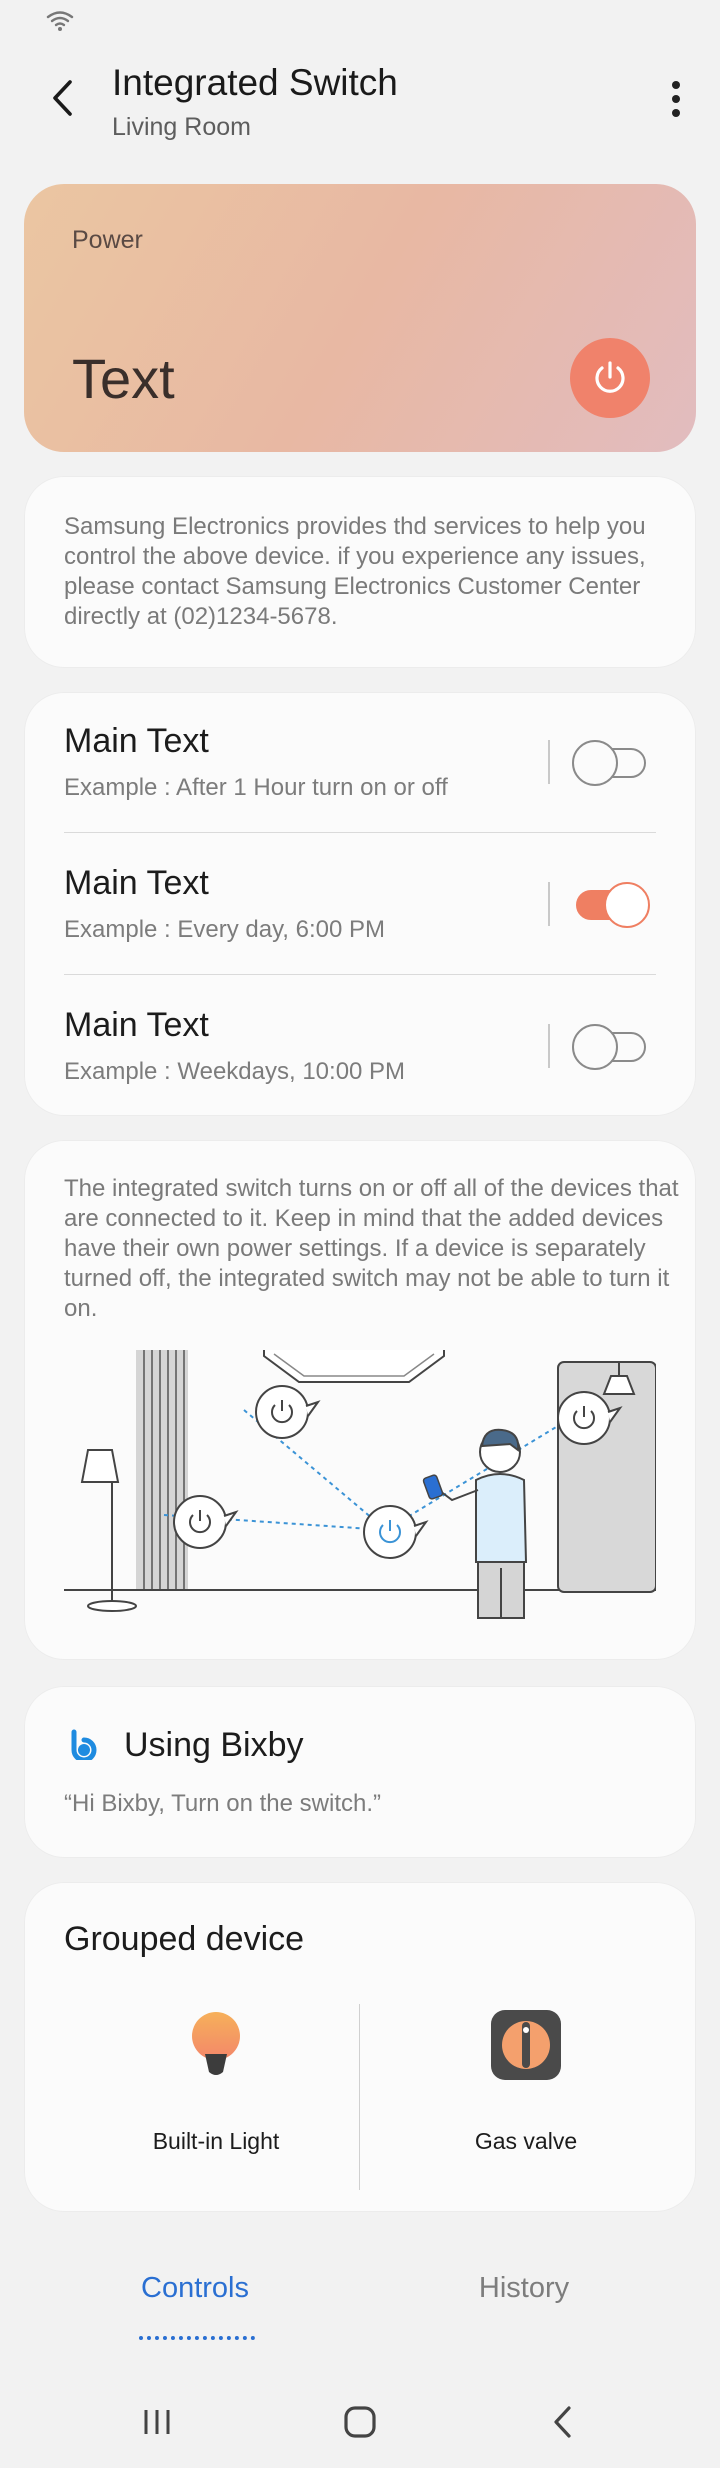 The width and height of the screenshot is (720, 2468). I want to click on system-back-button, so click(563, 2422).